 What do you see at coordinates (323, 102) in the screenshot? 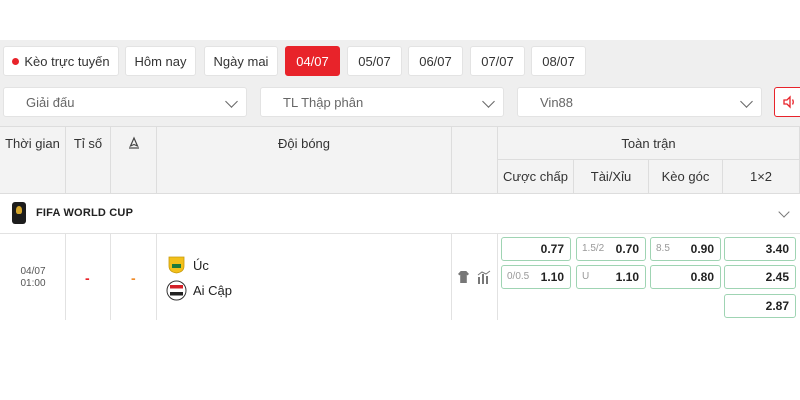
I see `odds-format-select-value: TL Thập phân` at bounding box center [323, 102].